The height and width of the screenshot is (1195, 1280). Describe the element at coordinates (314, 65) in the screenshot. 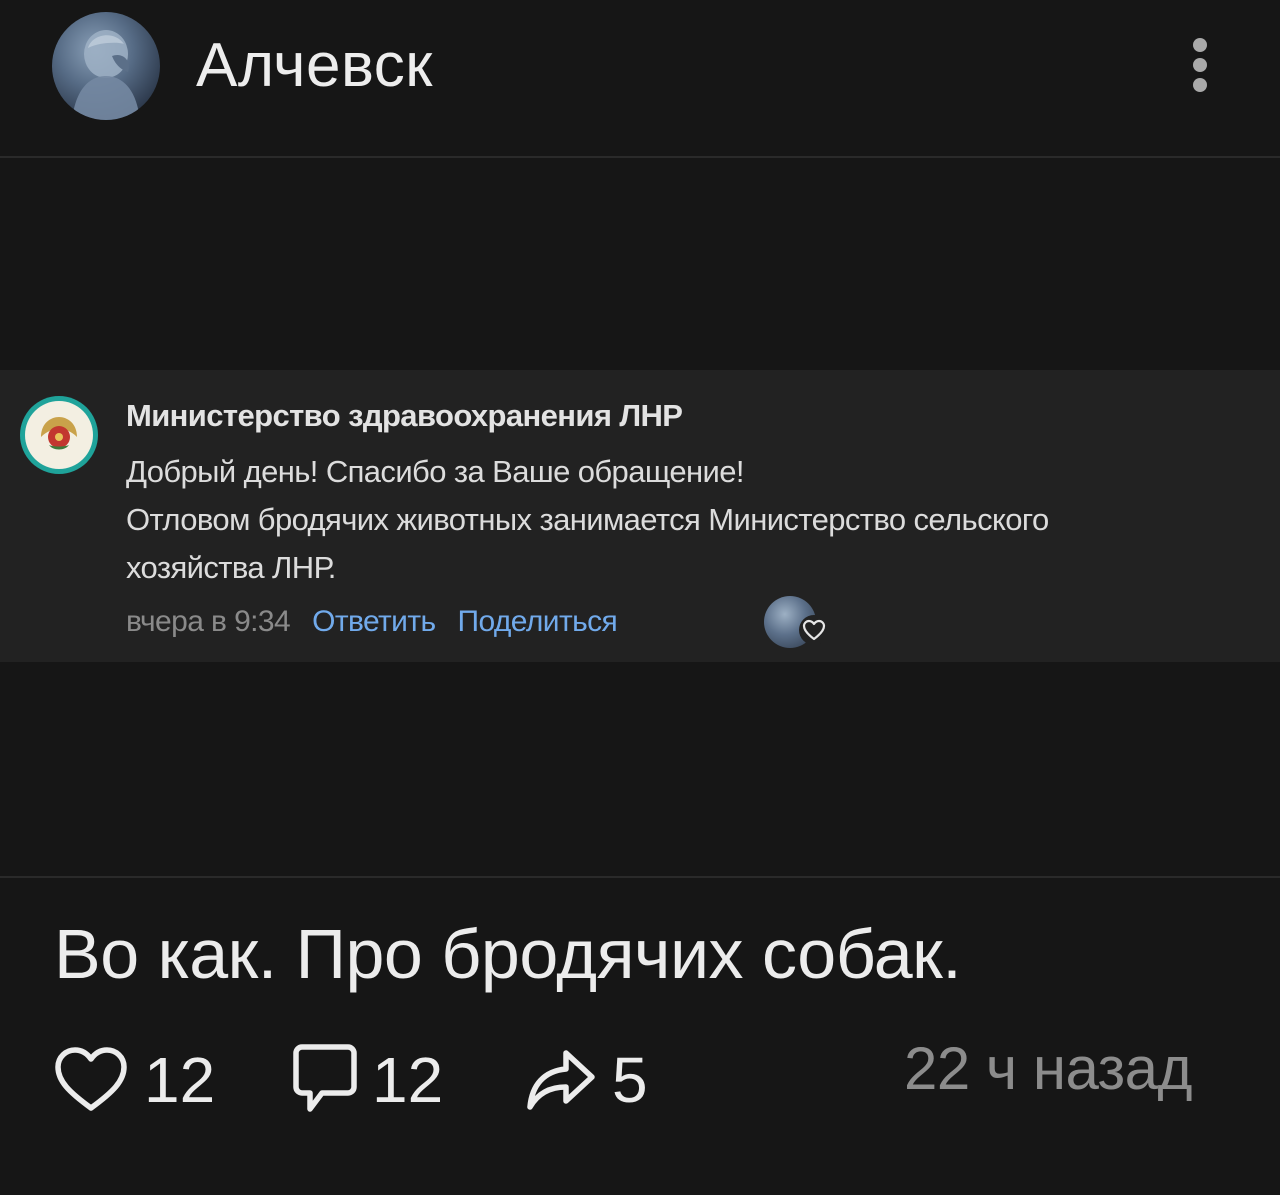

I see `page-title: Алчевск` at that location.